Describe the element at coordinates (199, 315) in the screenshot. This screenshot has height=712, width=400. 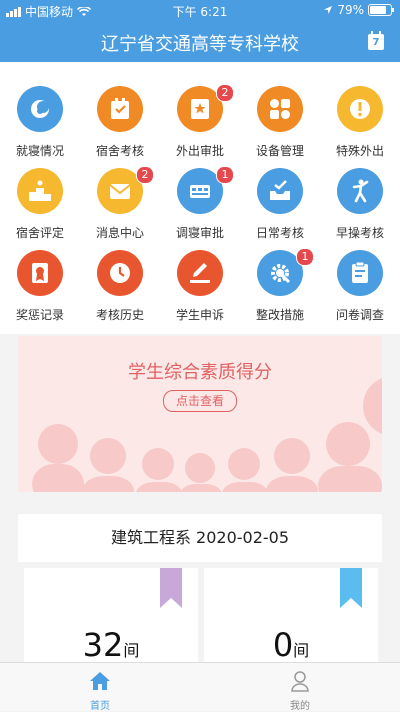
I see `grid-item-label: 学生申诉` at that location.